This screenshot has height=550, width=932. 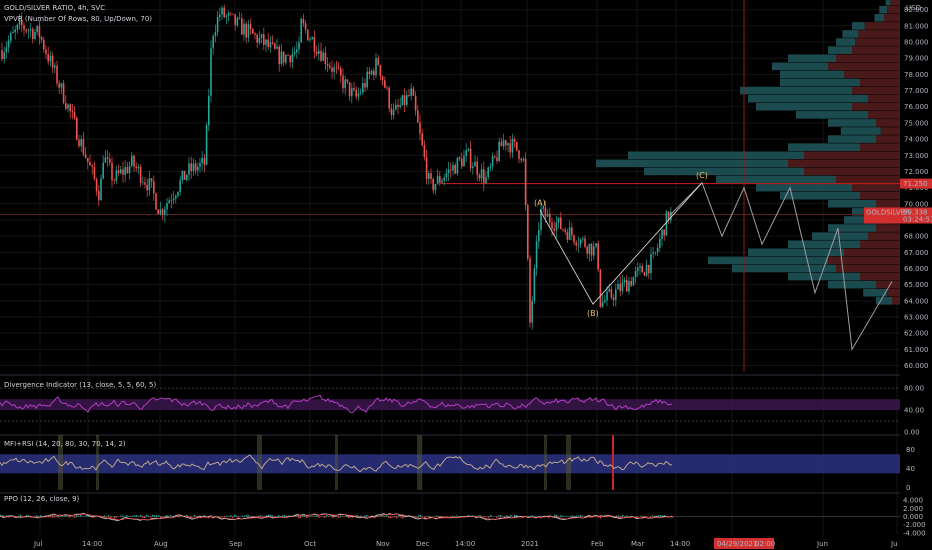 I want to click on mfi-red-marker, so click(x=613, y=462).